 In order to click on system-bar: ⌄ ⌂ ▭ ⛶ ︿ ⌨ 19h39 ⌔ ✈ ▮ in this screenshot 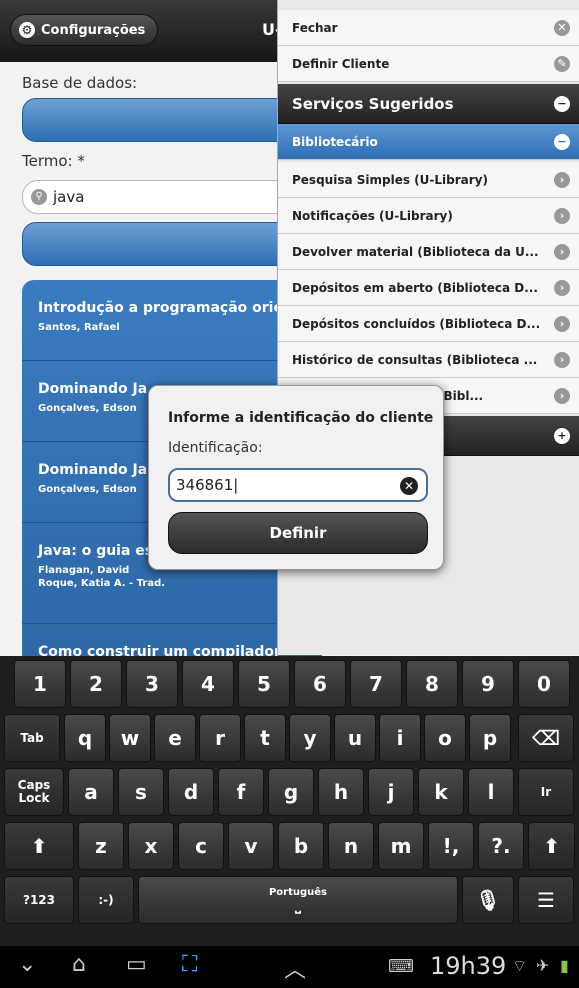, I will do `click(289, 967)`.